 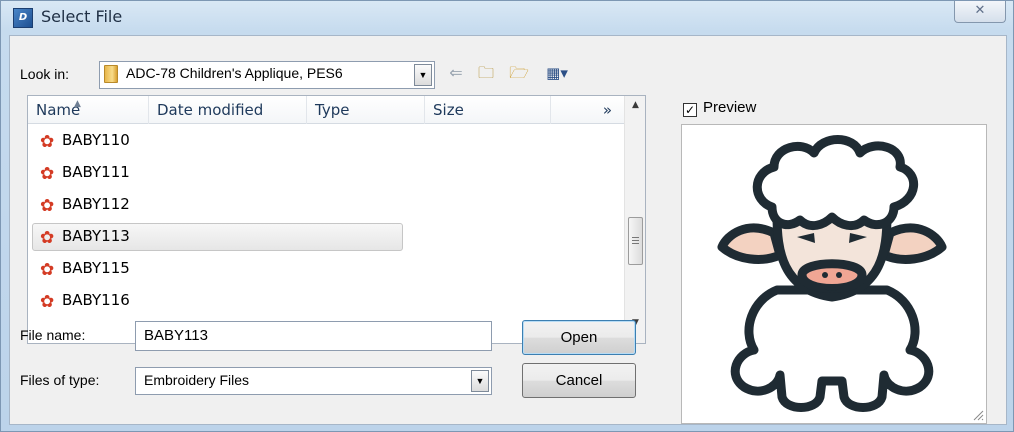 I want to click on scroll-up-icon: ▲, so click(x=635, y=105).